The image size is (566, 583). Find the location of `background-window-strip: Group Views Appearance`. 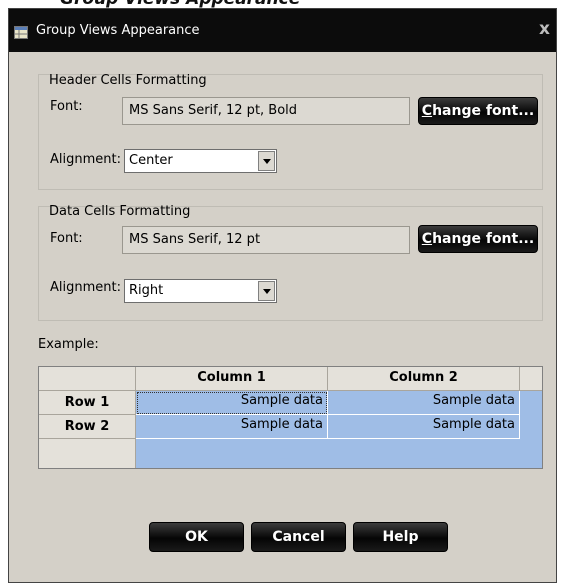

background-window-strip: Group Views Appearance is located at coordinates (283, 4).